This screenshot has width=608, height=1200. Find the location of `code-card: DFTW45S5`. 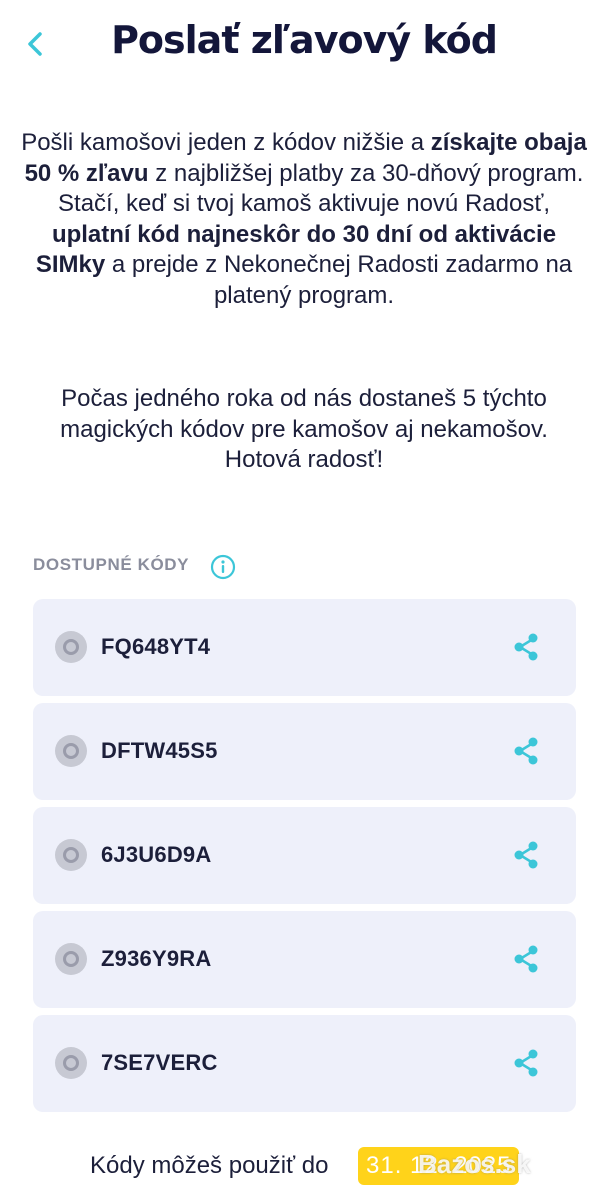

code-card: DFTW45S5 is located at coordinates (304, 751).